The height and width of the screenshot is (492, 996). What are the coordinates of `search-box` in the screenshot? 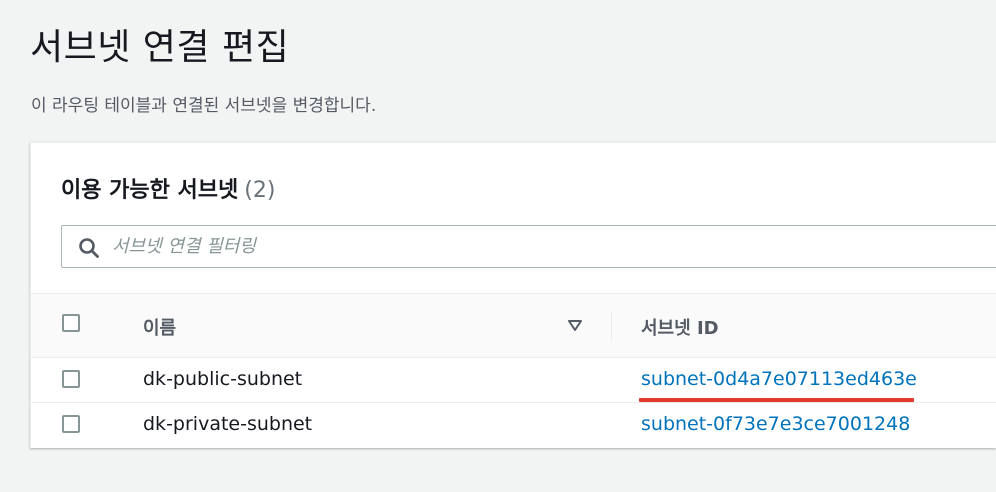 It's located at (528, 246).